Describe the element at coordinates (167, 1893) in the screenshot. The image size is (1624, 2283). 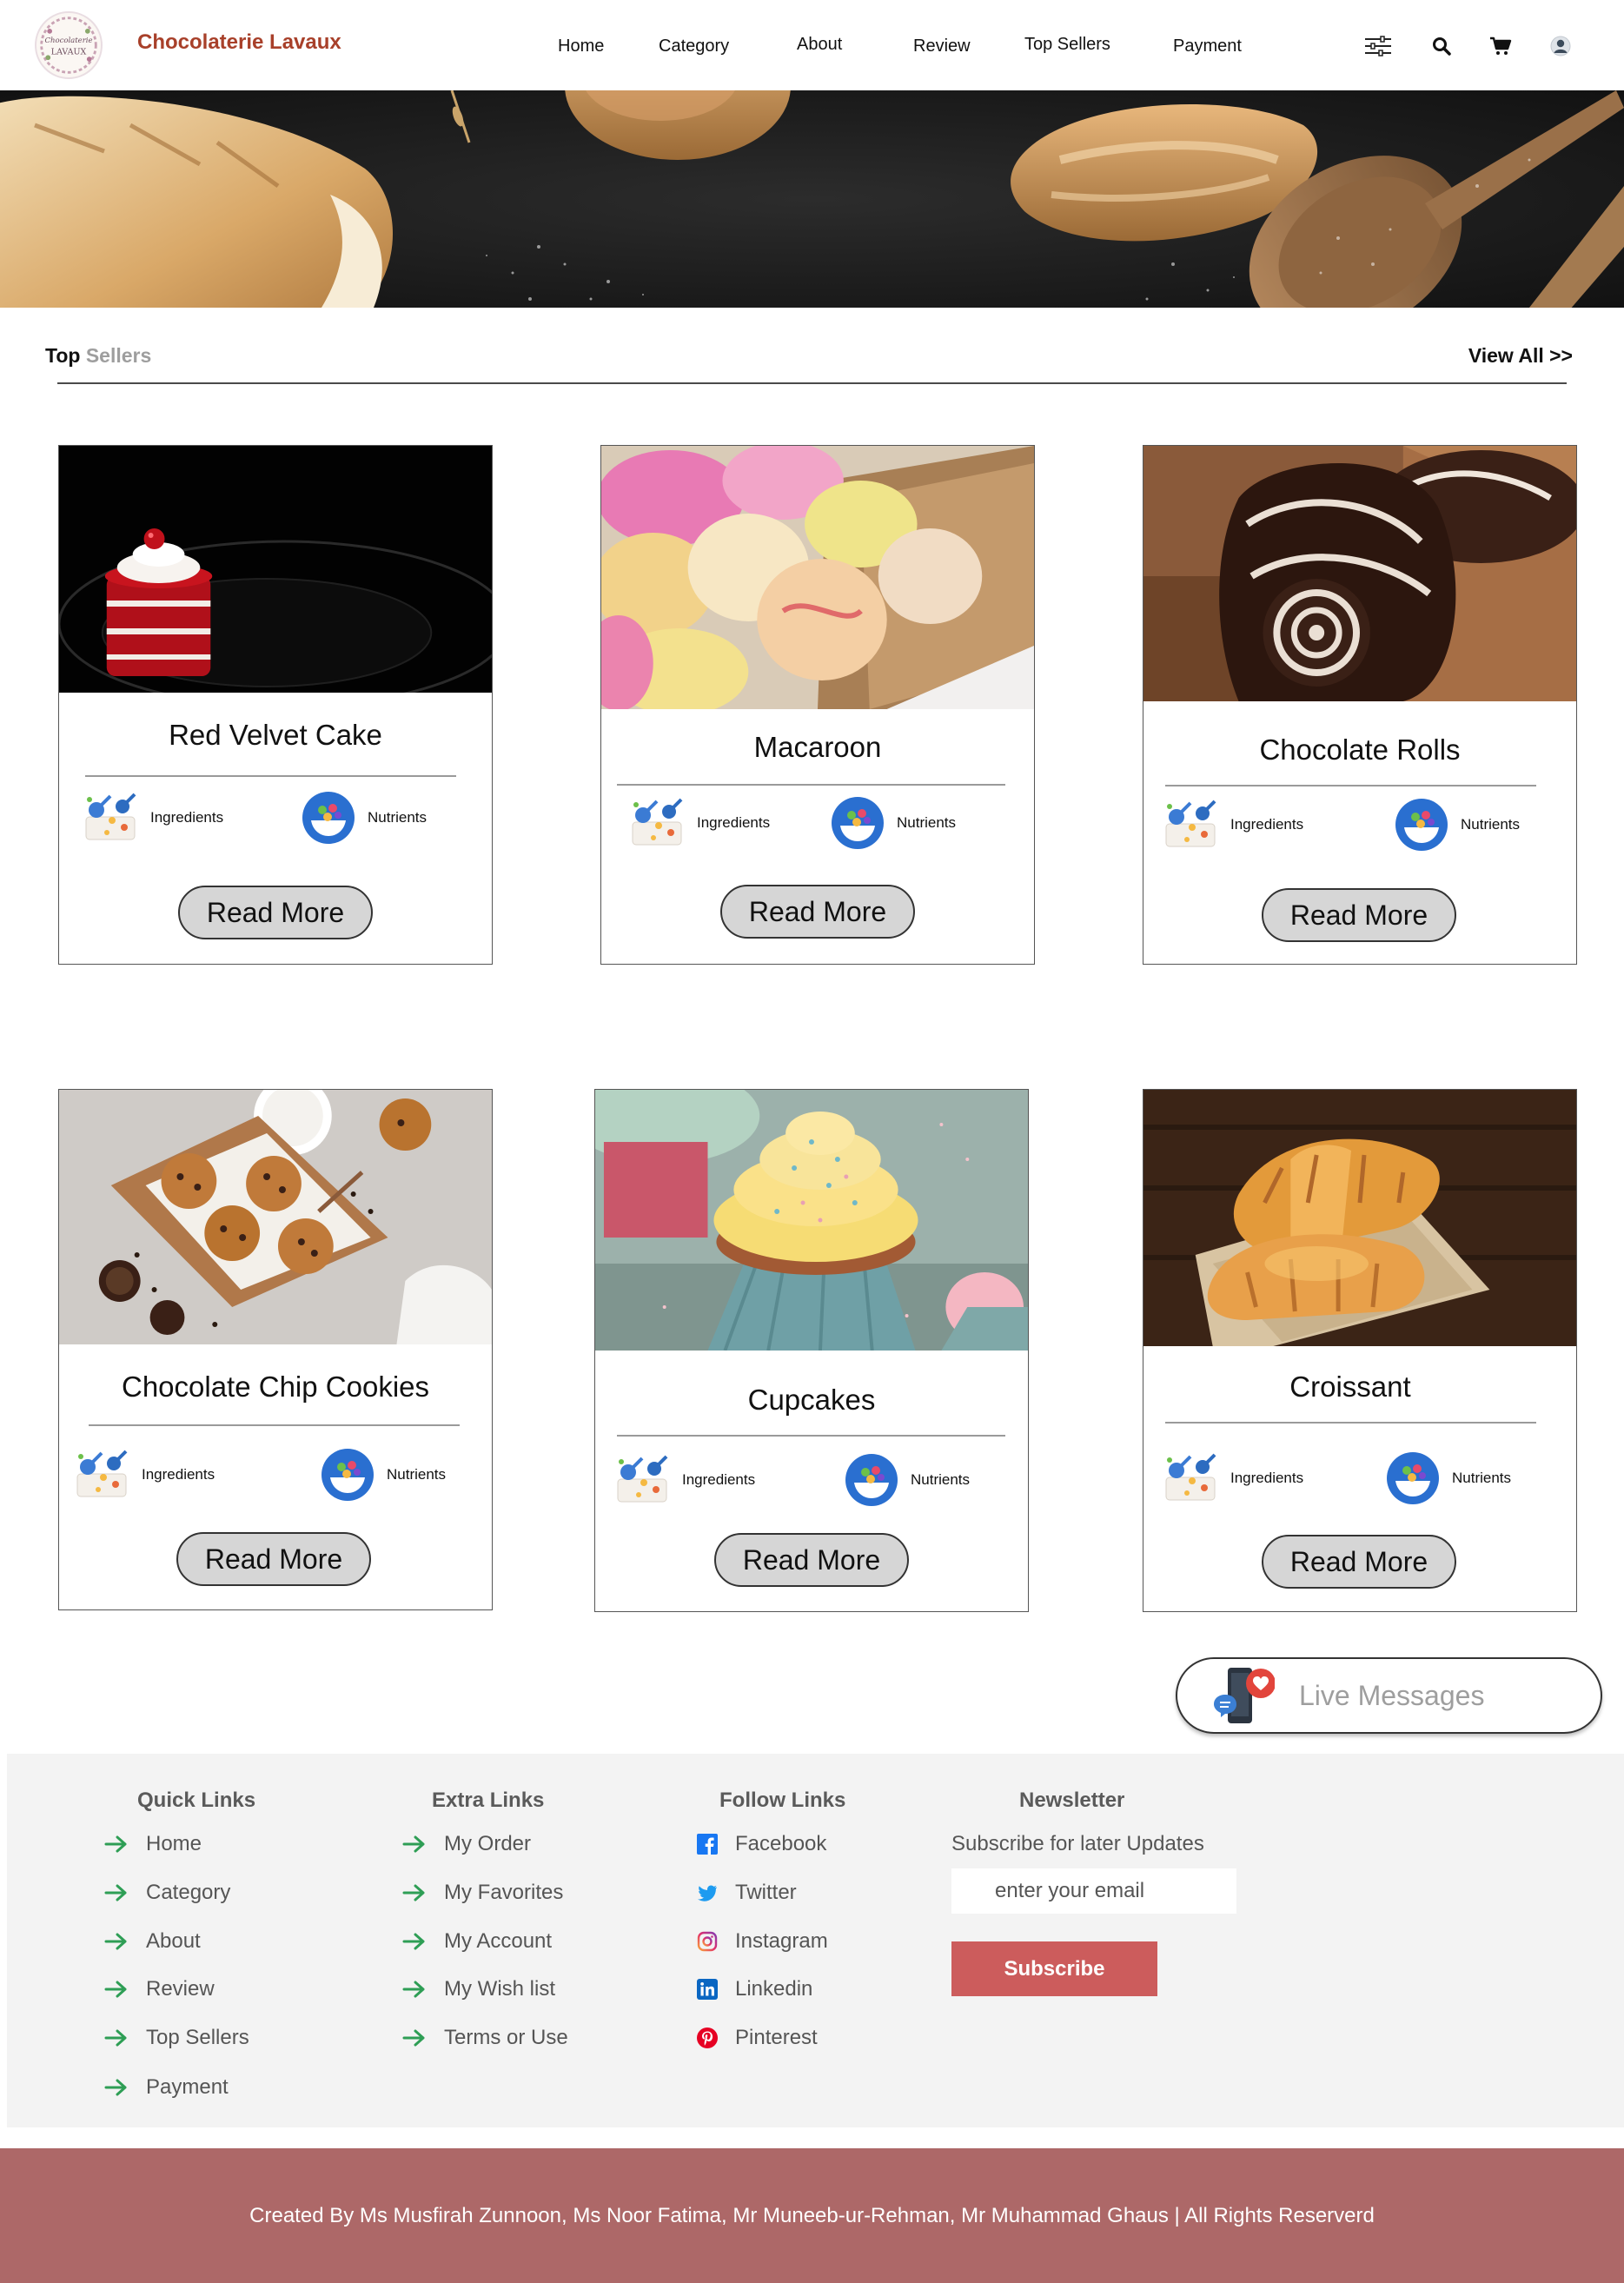
I see `footer-link-category: Category` at that location.